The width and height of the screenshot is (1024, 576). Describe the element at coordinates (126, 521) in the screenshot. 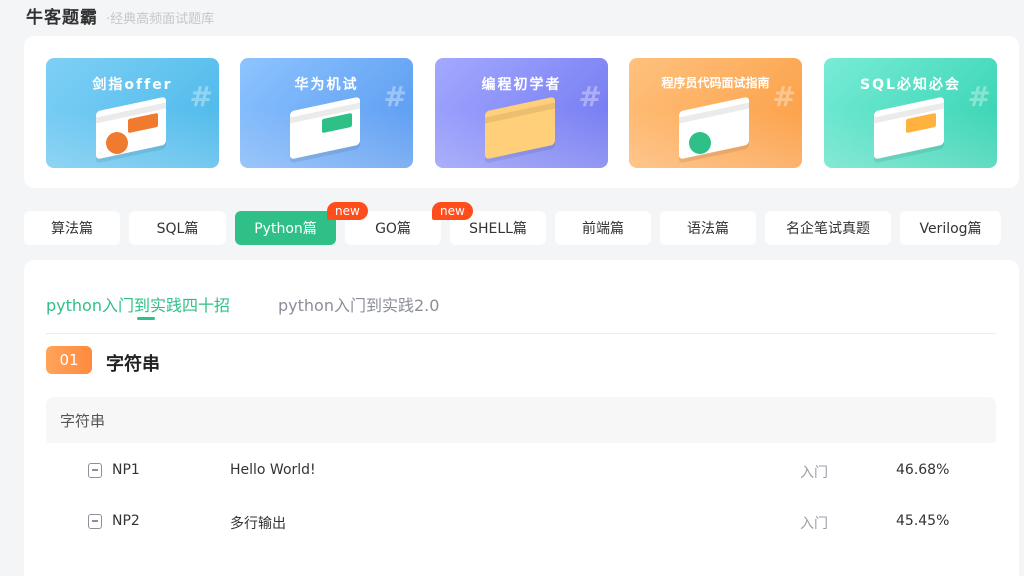

I see `question-id: NP2` at that location.